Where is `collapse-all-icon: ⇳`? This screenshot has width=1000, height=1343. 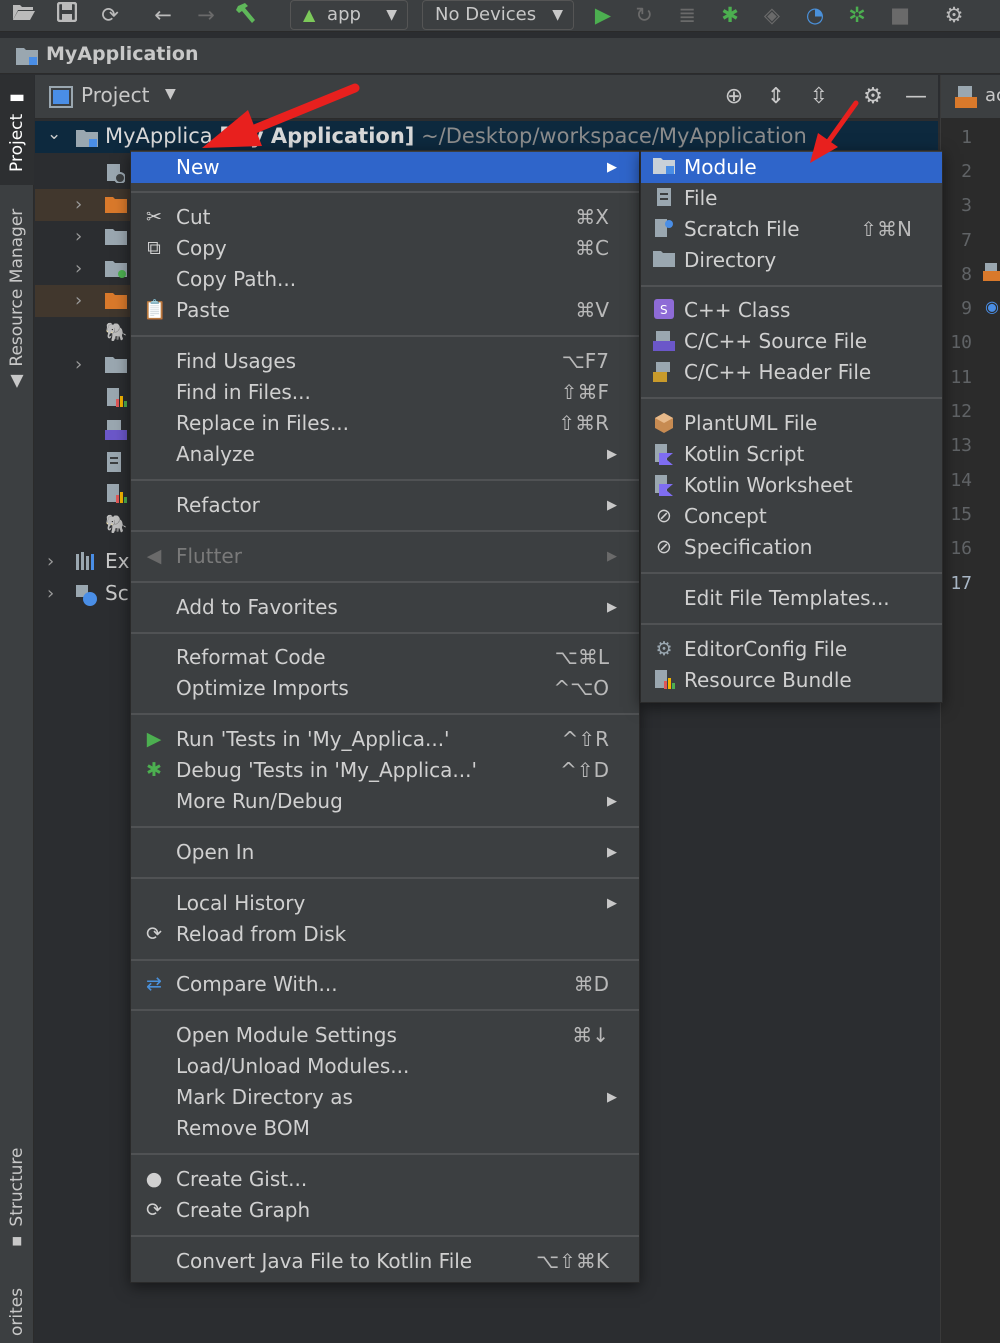 collapse-all-icon: ⇳ is located at coordinates (819, 97).